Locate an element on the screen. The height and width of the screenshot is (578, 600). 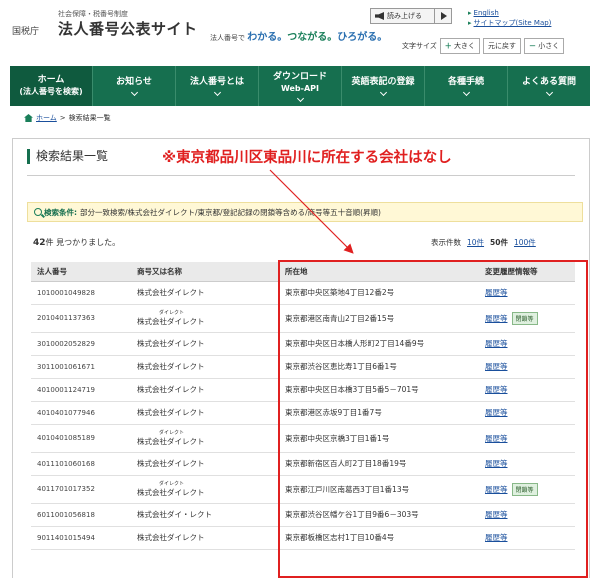
nav-item-download: ダウンロード Web-API is located at coordinates (300, 86).